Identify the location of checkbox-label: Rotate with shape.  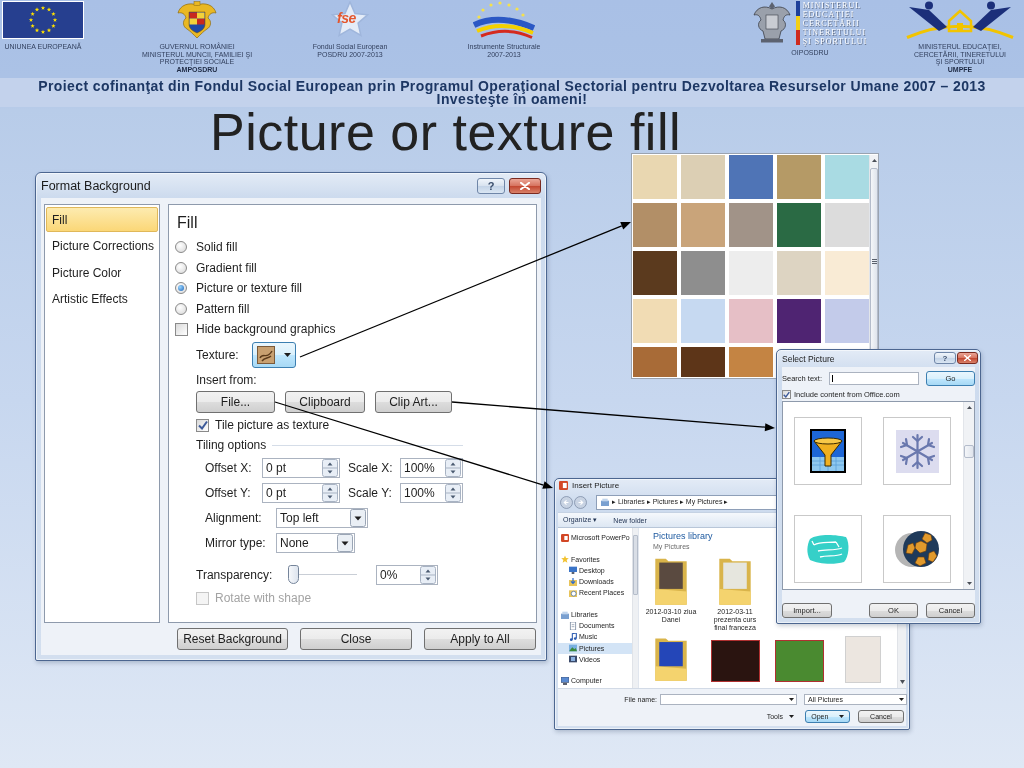
(263, 598).